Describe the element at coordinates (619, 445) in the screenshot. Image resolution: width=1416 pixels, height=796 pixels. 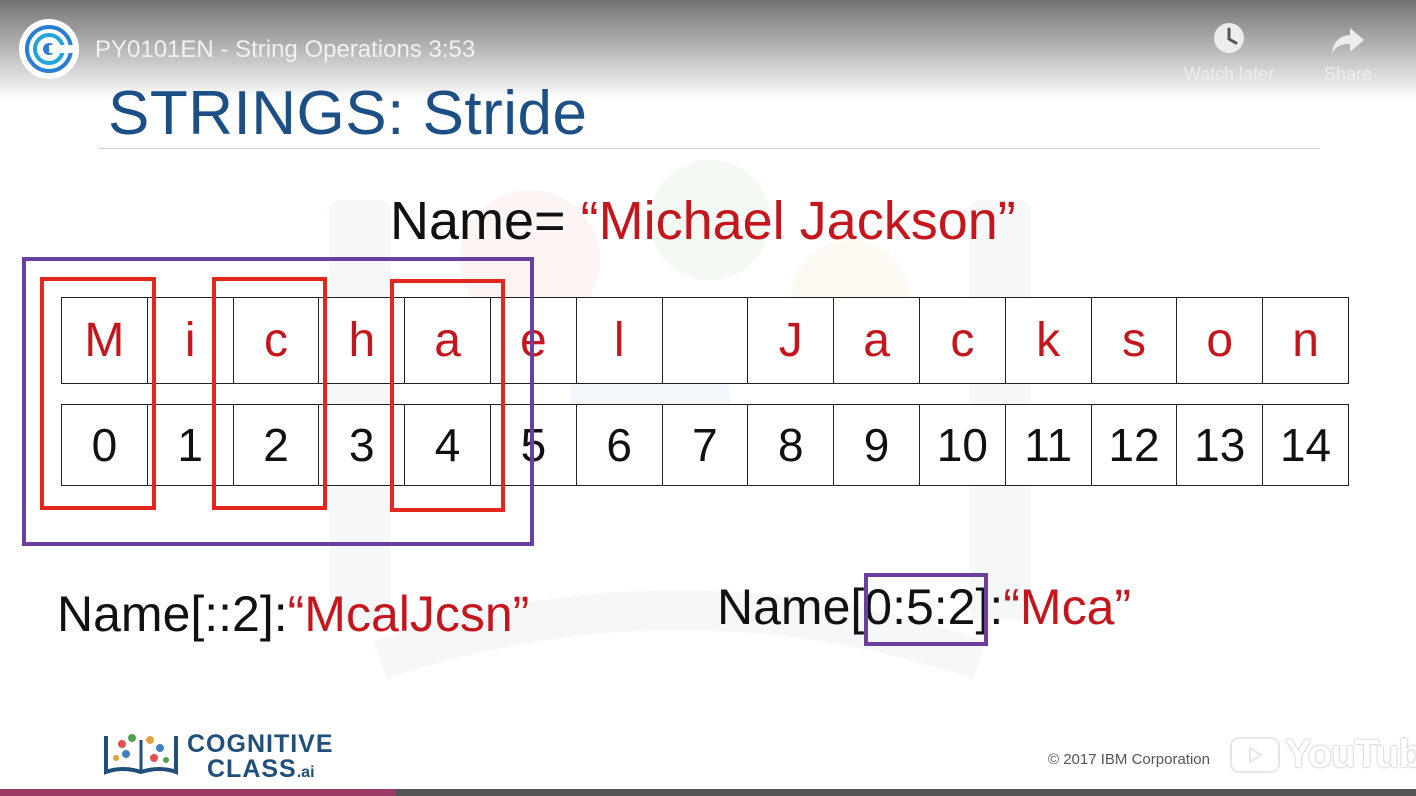
I see `index-cell: 6` at that location.